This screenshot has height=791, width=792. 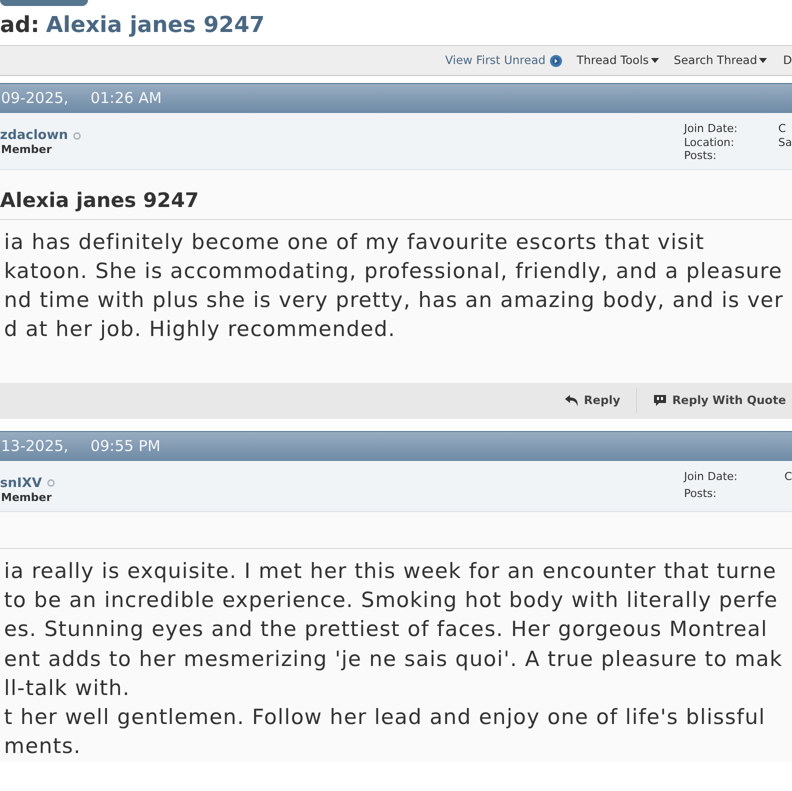 I want to click on stat-label: Location:, so click(x=710, y=142).